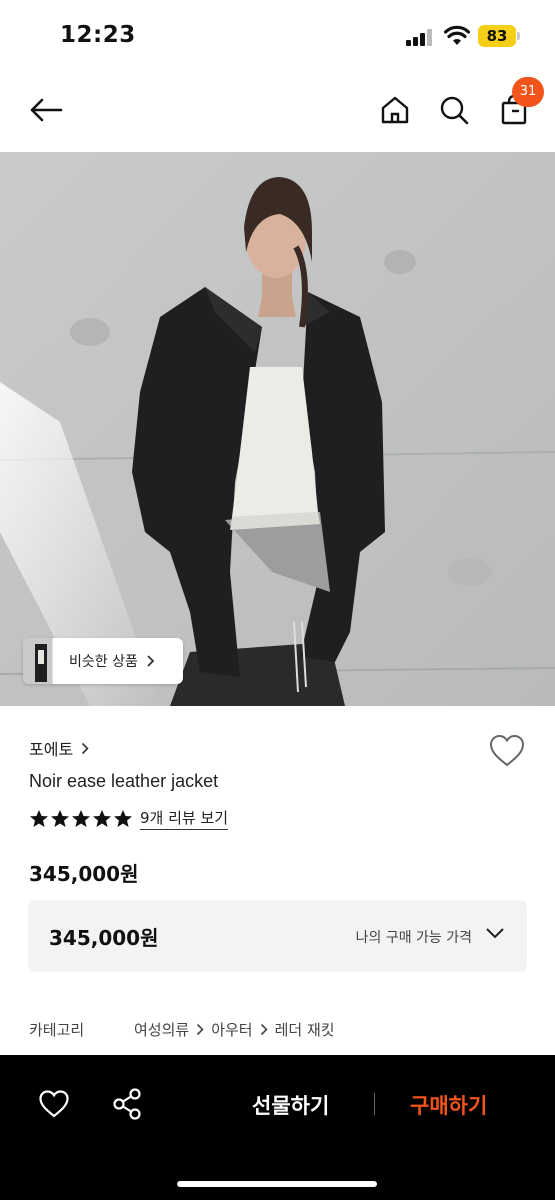 The height and width of the screenshot is (1200, 555). I want to click on product-name: Noir ease leather jacket, so click(124, 781).